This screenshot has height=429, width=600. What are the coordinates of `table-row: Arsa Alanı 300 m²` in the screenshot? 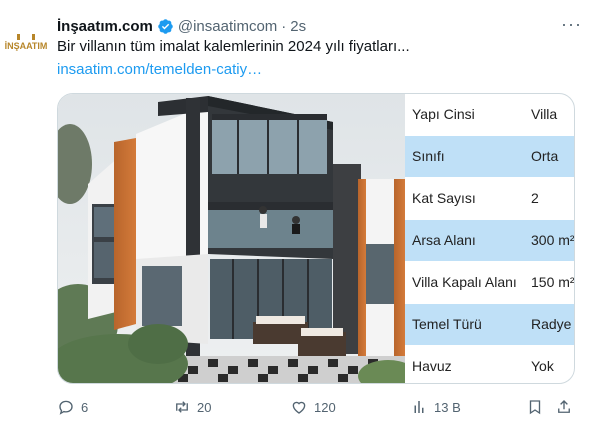 It's located at (489, 240).